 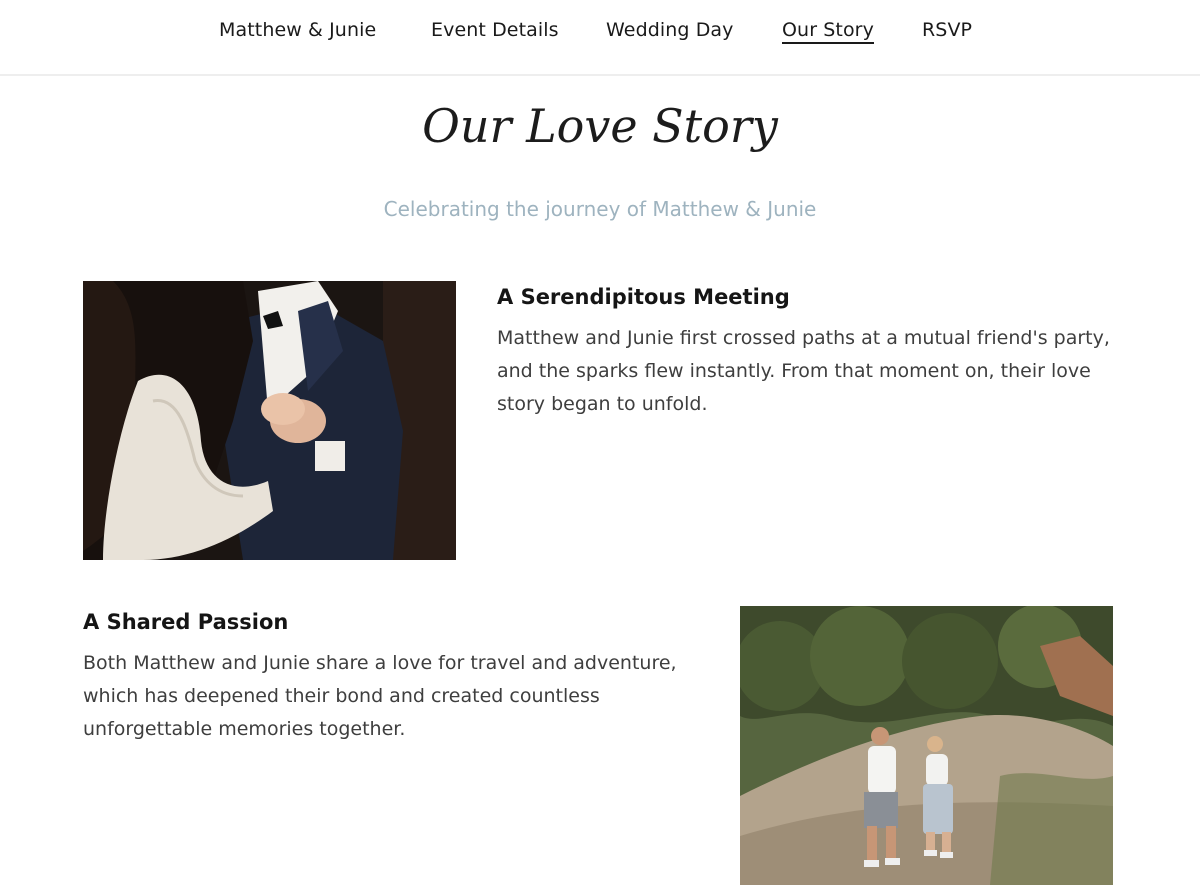 What do you see at coordinates (297, 30) in the screenshot?
I see `nav-link-home: Matthew & Junie` at bounding box center [297, 30].